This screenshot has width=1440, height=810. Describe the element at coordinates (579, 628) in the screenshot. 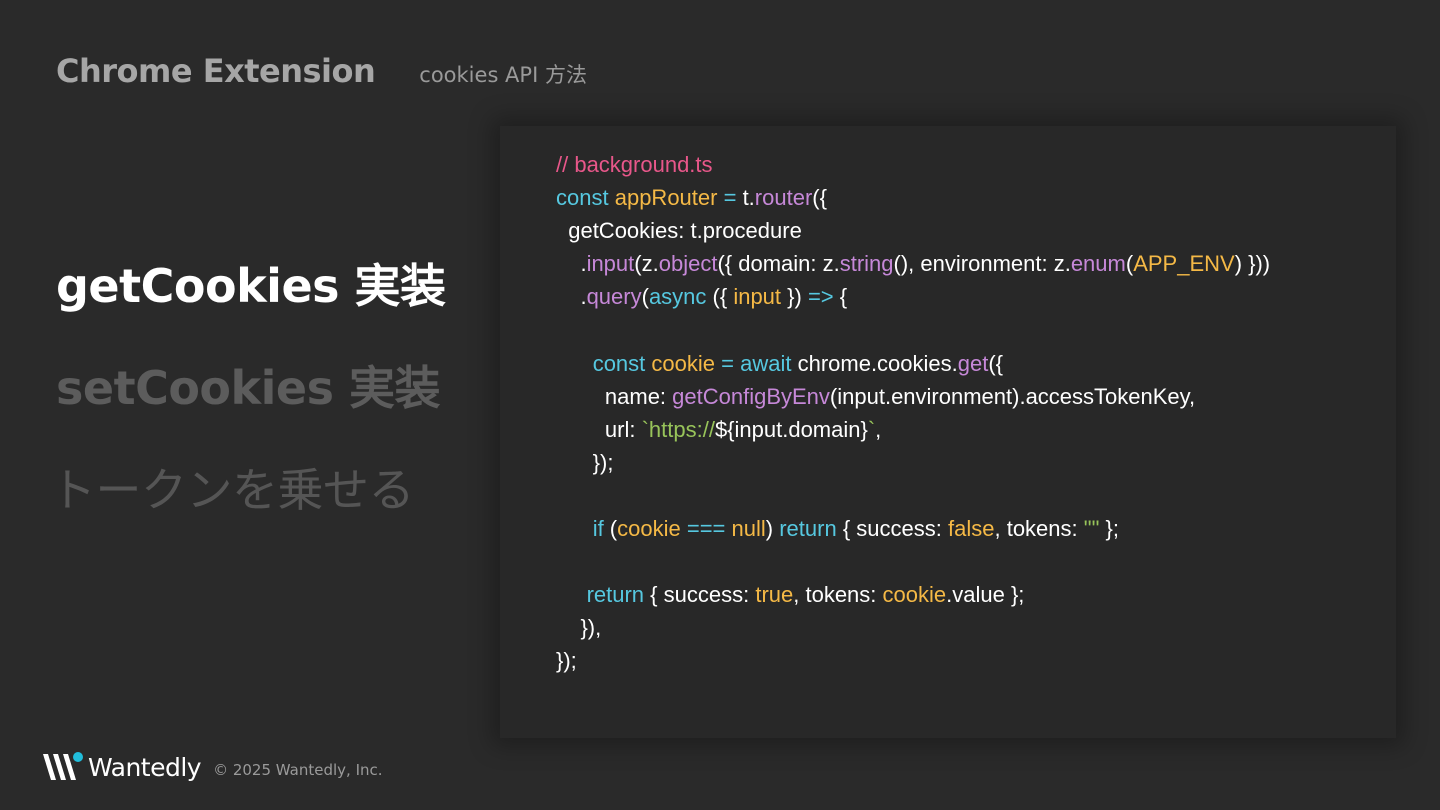

I see `code-line: }),` at that location.